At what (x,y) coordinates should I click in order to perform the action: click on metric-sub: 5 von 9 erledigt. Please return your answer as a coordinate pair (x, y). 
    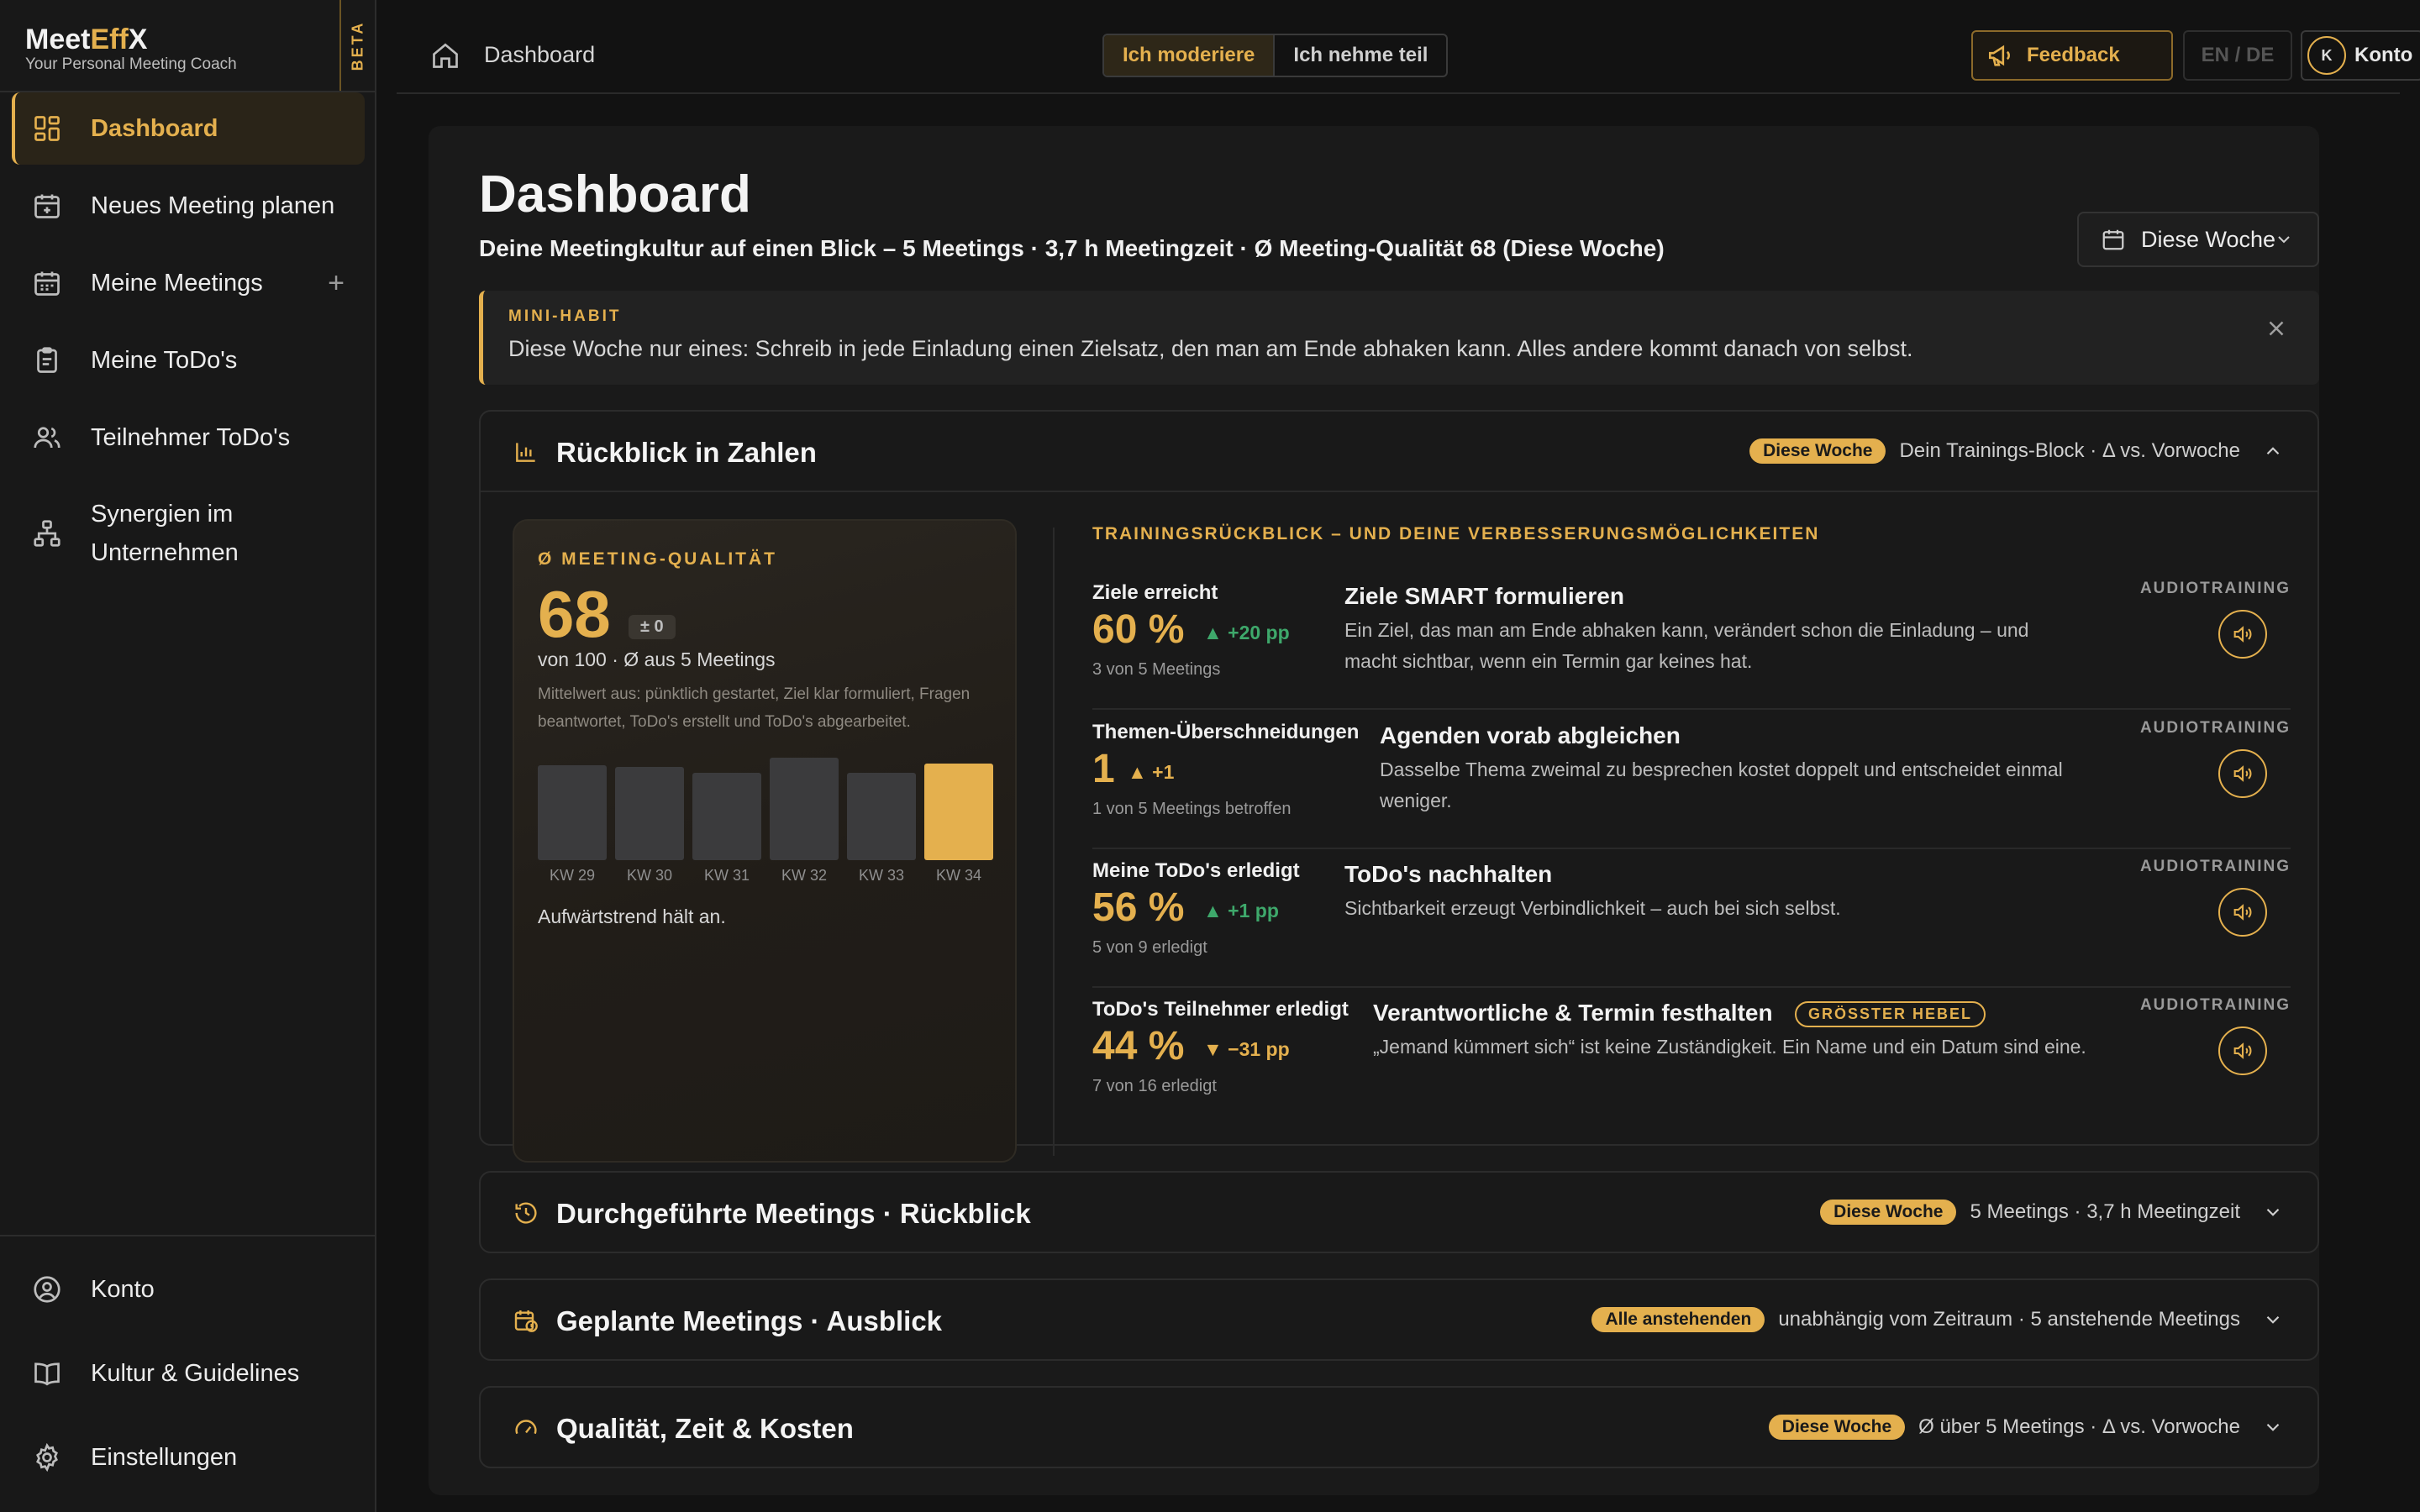
    Looking at the image, I should click on (1149, 947).